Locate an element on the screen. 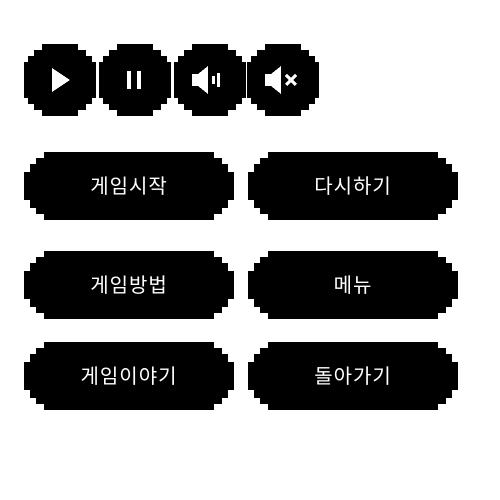  how-to-play-button: 게임방법 is located at coordinates (129, 285).